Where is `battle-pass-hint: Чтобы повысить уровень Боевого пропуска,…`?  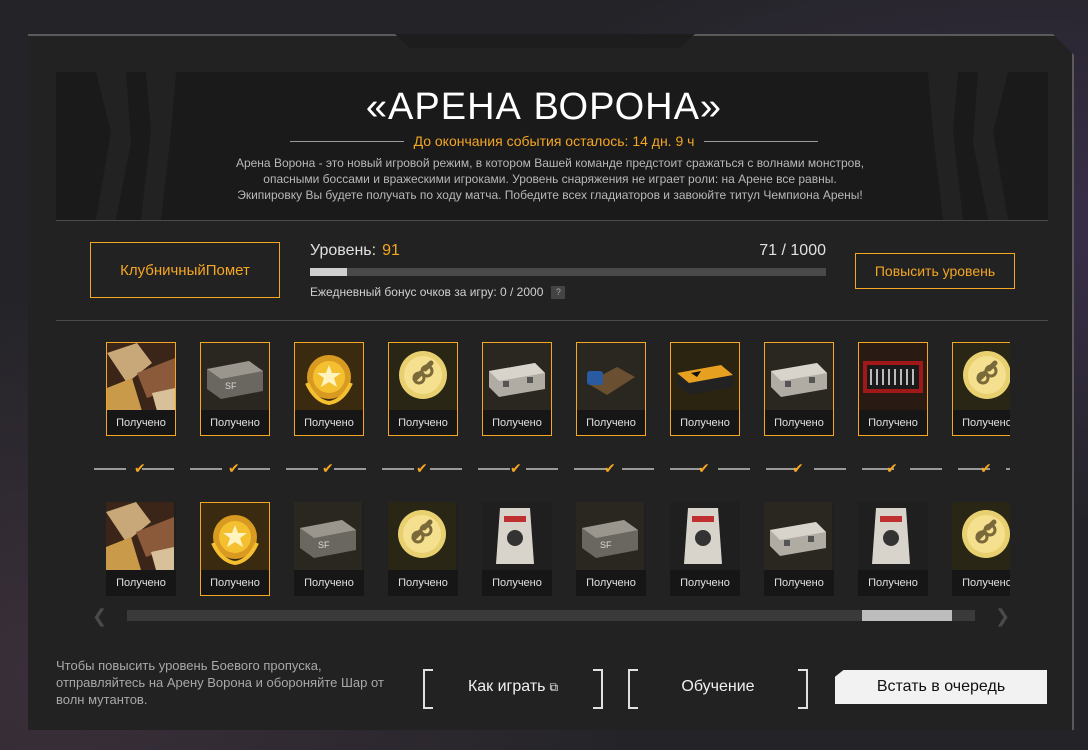
battle-pass-hint: Чтобы повысить уровень Боевого пропуска,… is located at coordinates (220, 682).